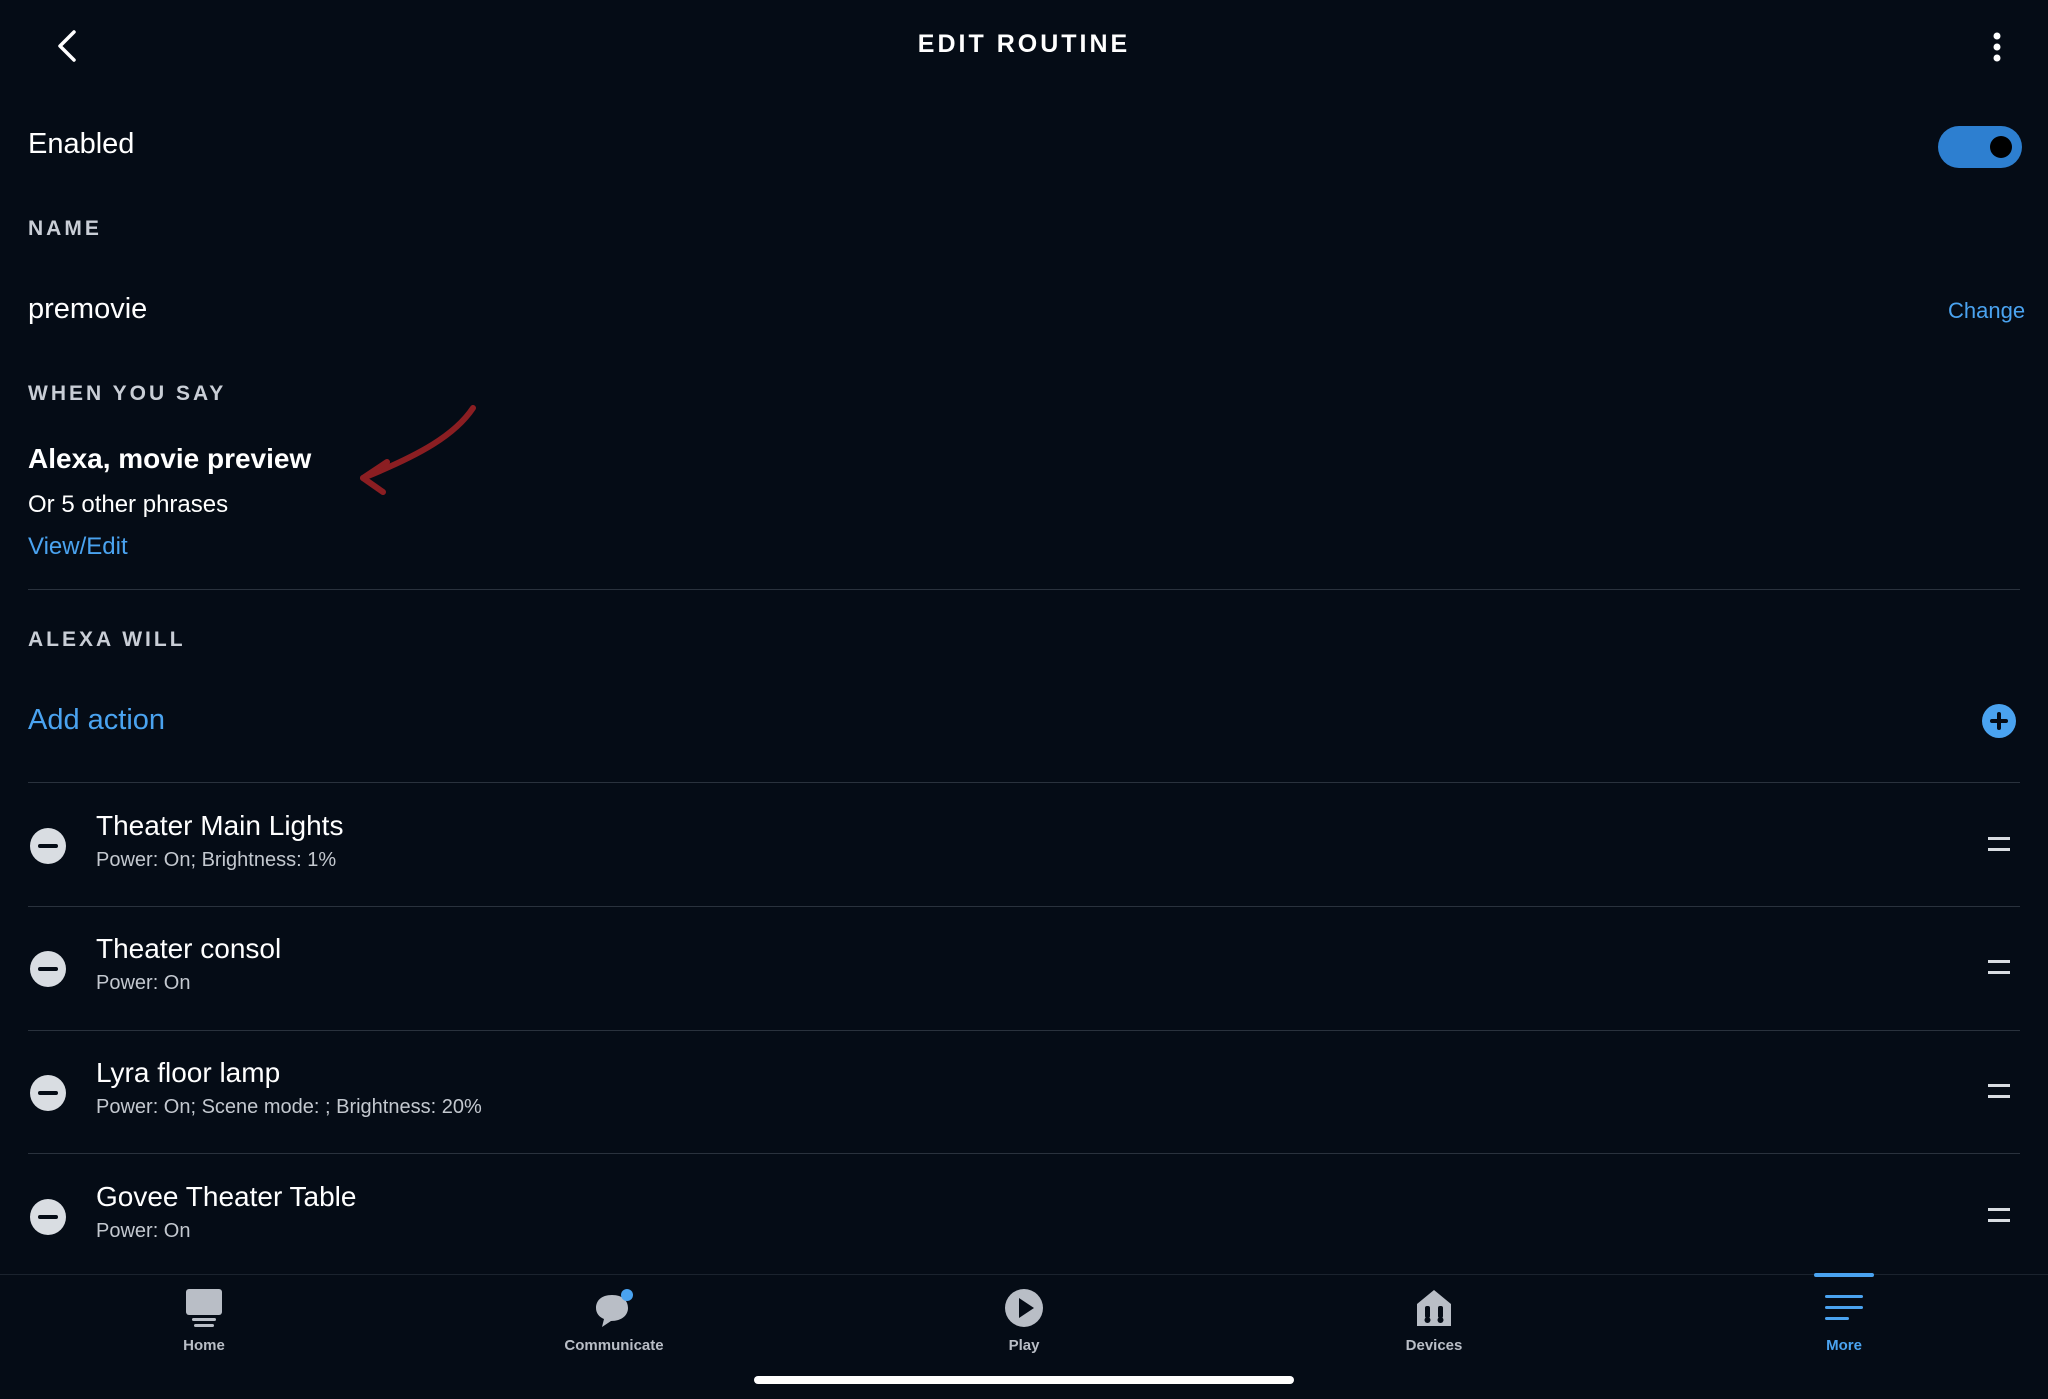 The width and height of the screenshot is (2048, 1399). Describe the element at coordinates (220, 825) in the screenshot. I see `action-title: Theater Main Lights` at that location.